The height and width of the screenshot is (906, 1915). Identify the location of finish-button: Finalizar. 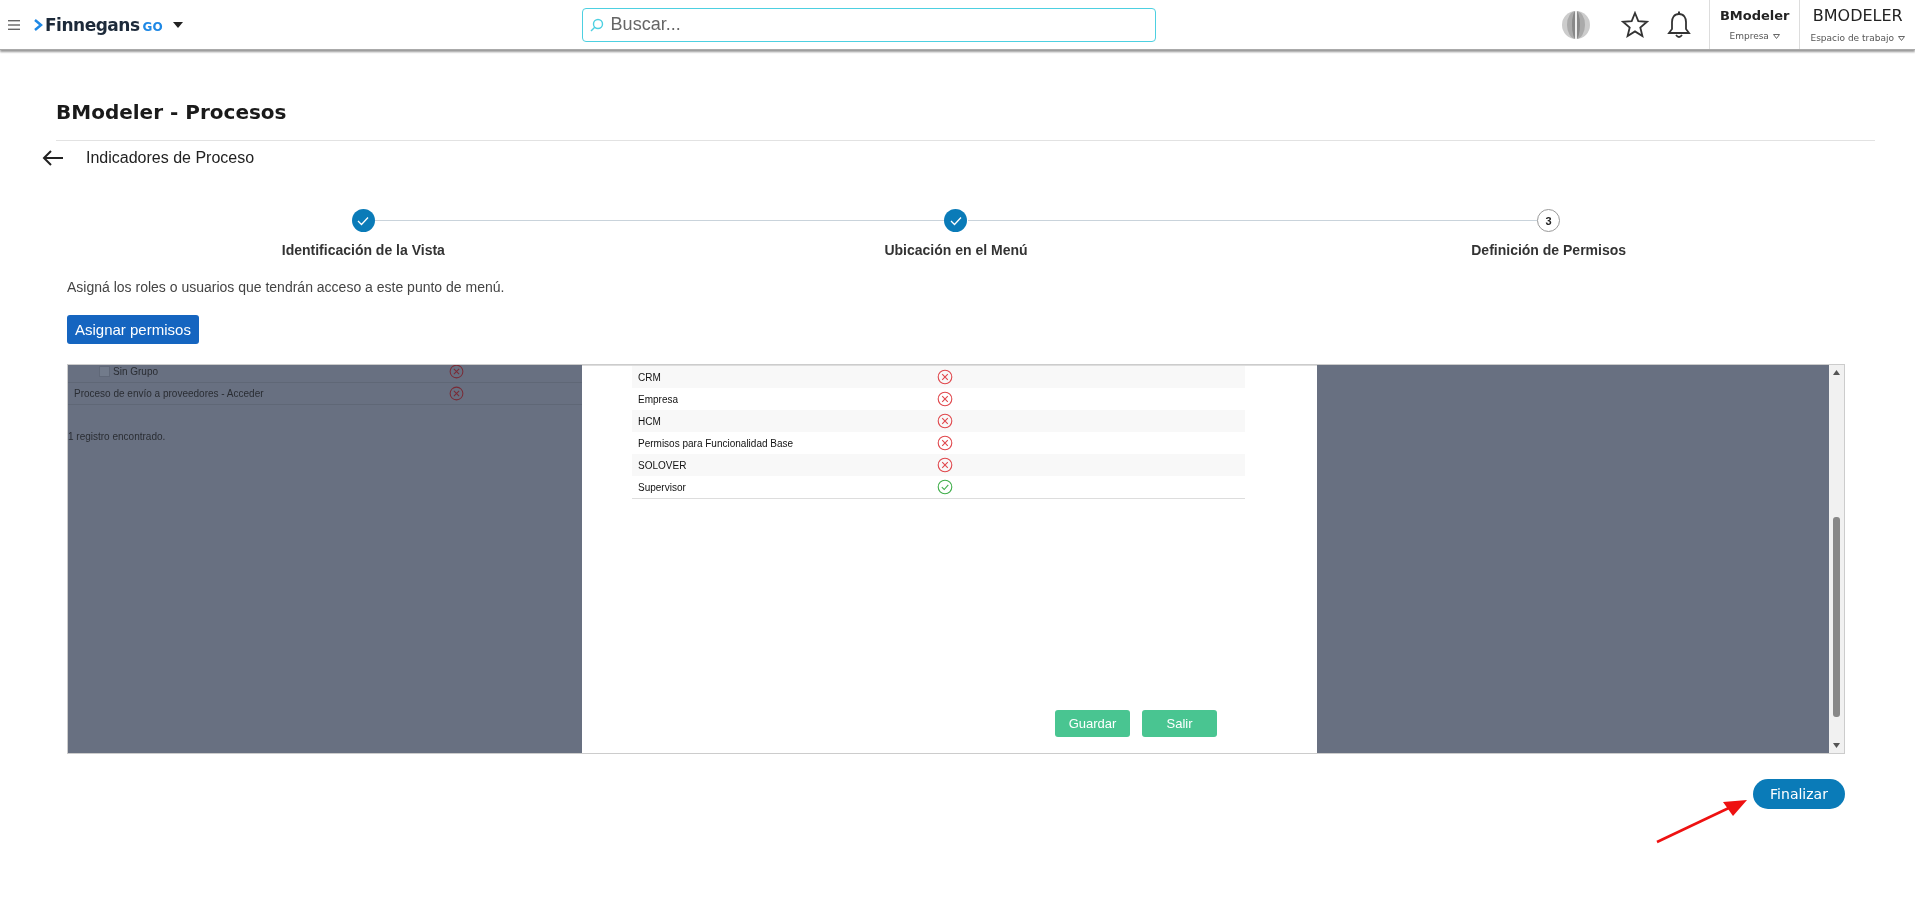
(1799, 794).